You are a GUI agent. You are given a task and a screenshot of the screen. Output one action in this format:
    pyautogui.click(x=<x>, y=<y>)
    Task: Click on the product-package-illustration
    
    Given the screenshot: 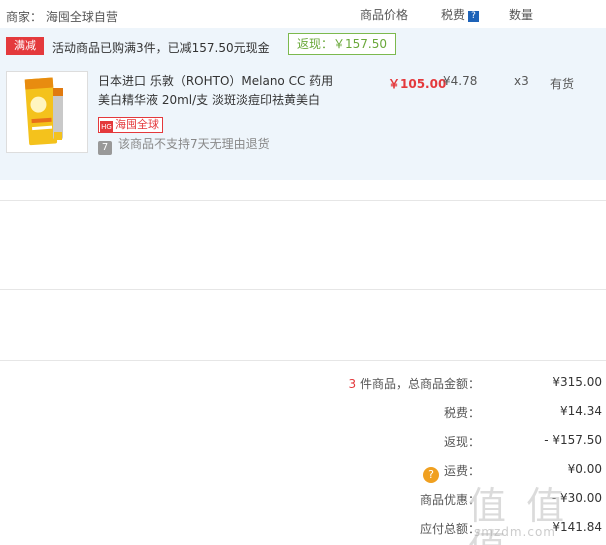 What is the action you would take?
    pyautogui.click(x=47, y=112)
    